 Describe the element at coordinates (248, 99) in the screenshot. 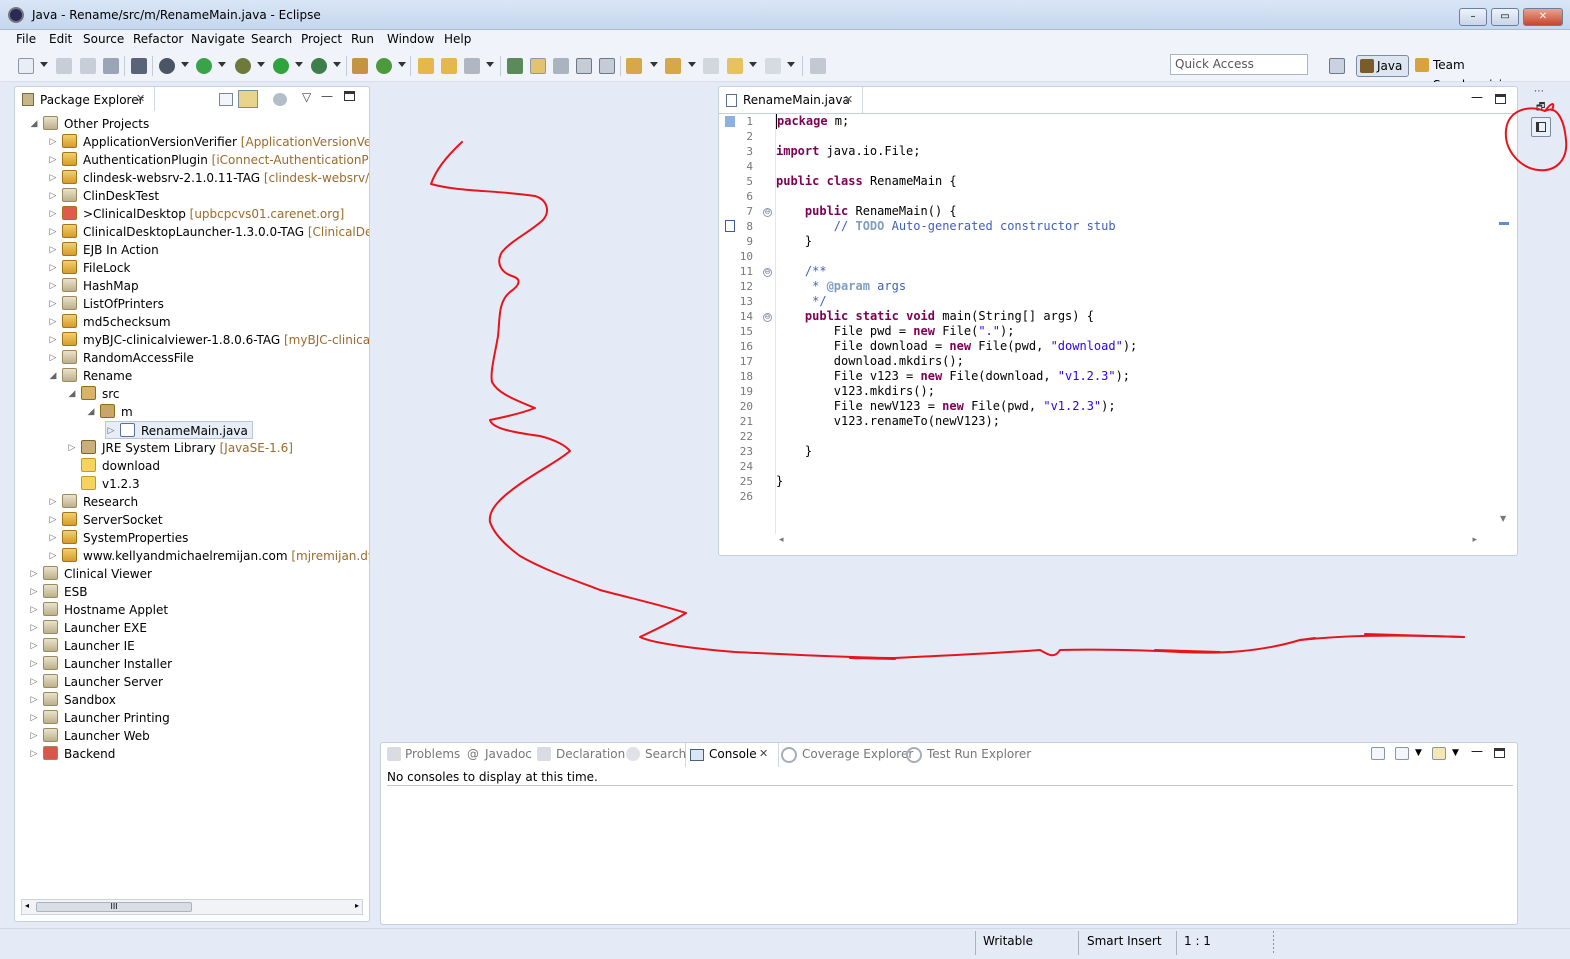

I see `link-with-editor-icon` at that location.